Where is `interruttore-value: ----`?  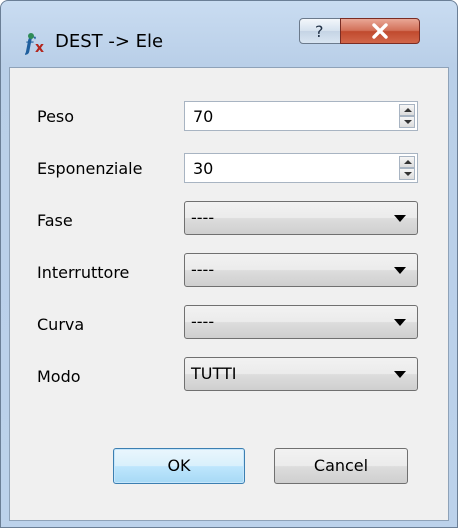 interruttore-value: ---- is located at coordinates (203, 269).